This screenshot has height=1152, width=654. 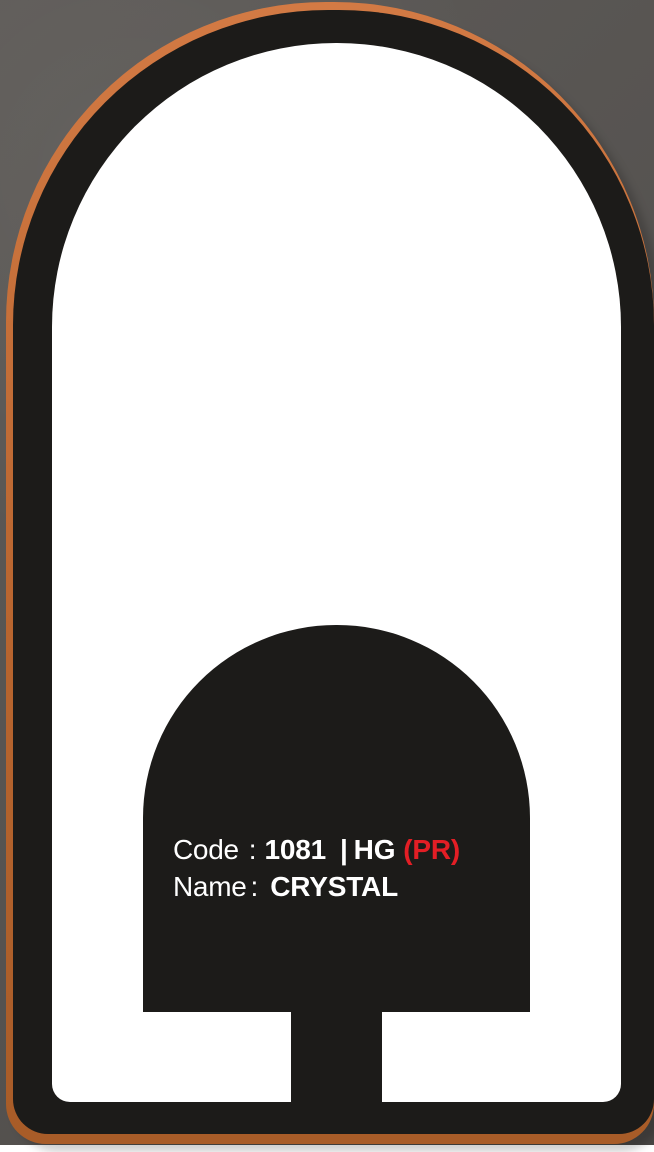 What do you see at coordinates (432, 849) in the screenshot?
I see `code-tag: (PR)` at bounding box center [432, 849].